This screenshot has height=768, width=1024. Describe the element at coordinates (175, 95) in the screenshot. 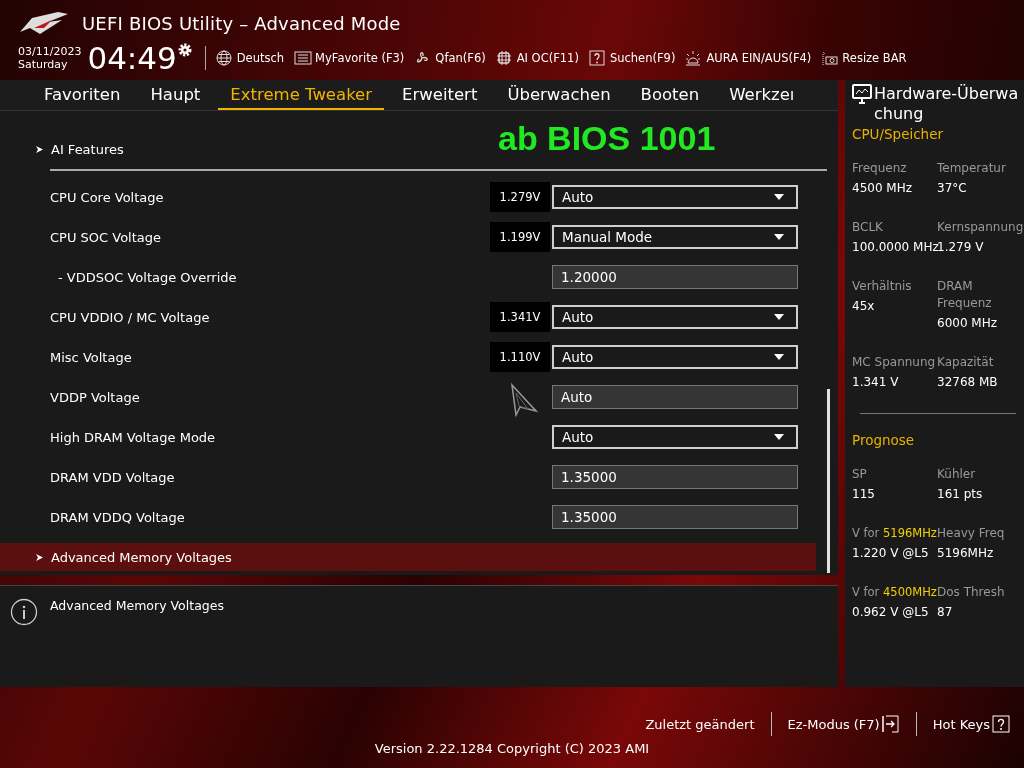

I see `tab: Haupt` at that location.